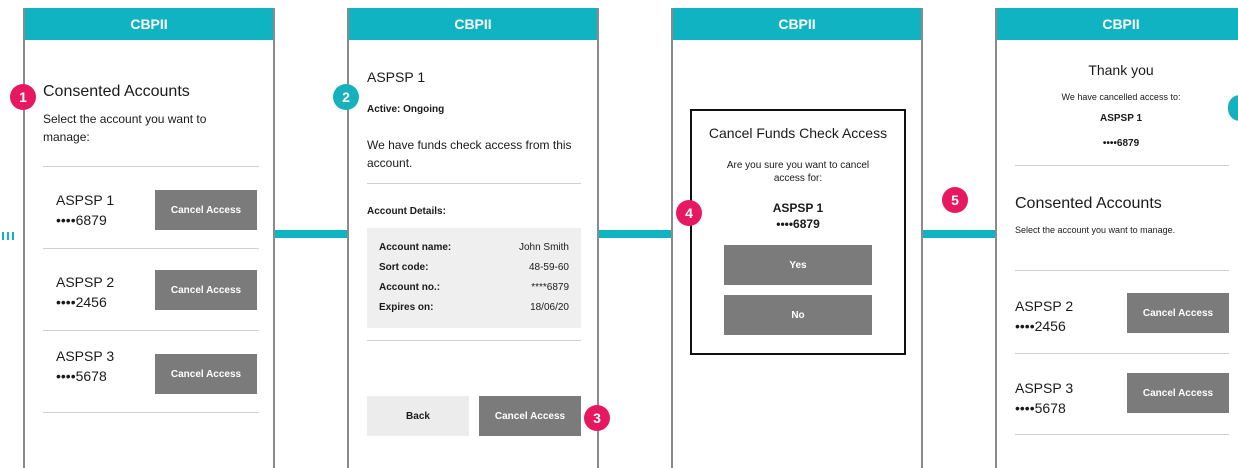 This screenshot has width=1238, height=468. I want to click on dialog-account-number: ••••6879, so click(798, 224).